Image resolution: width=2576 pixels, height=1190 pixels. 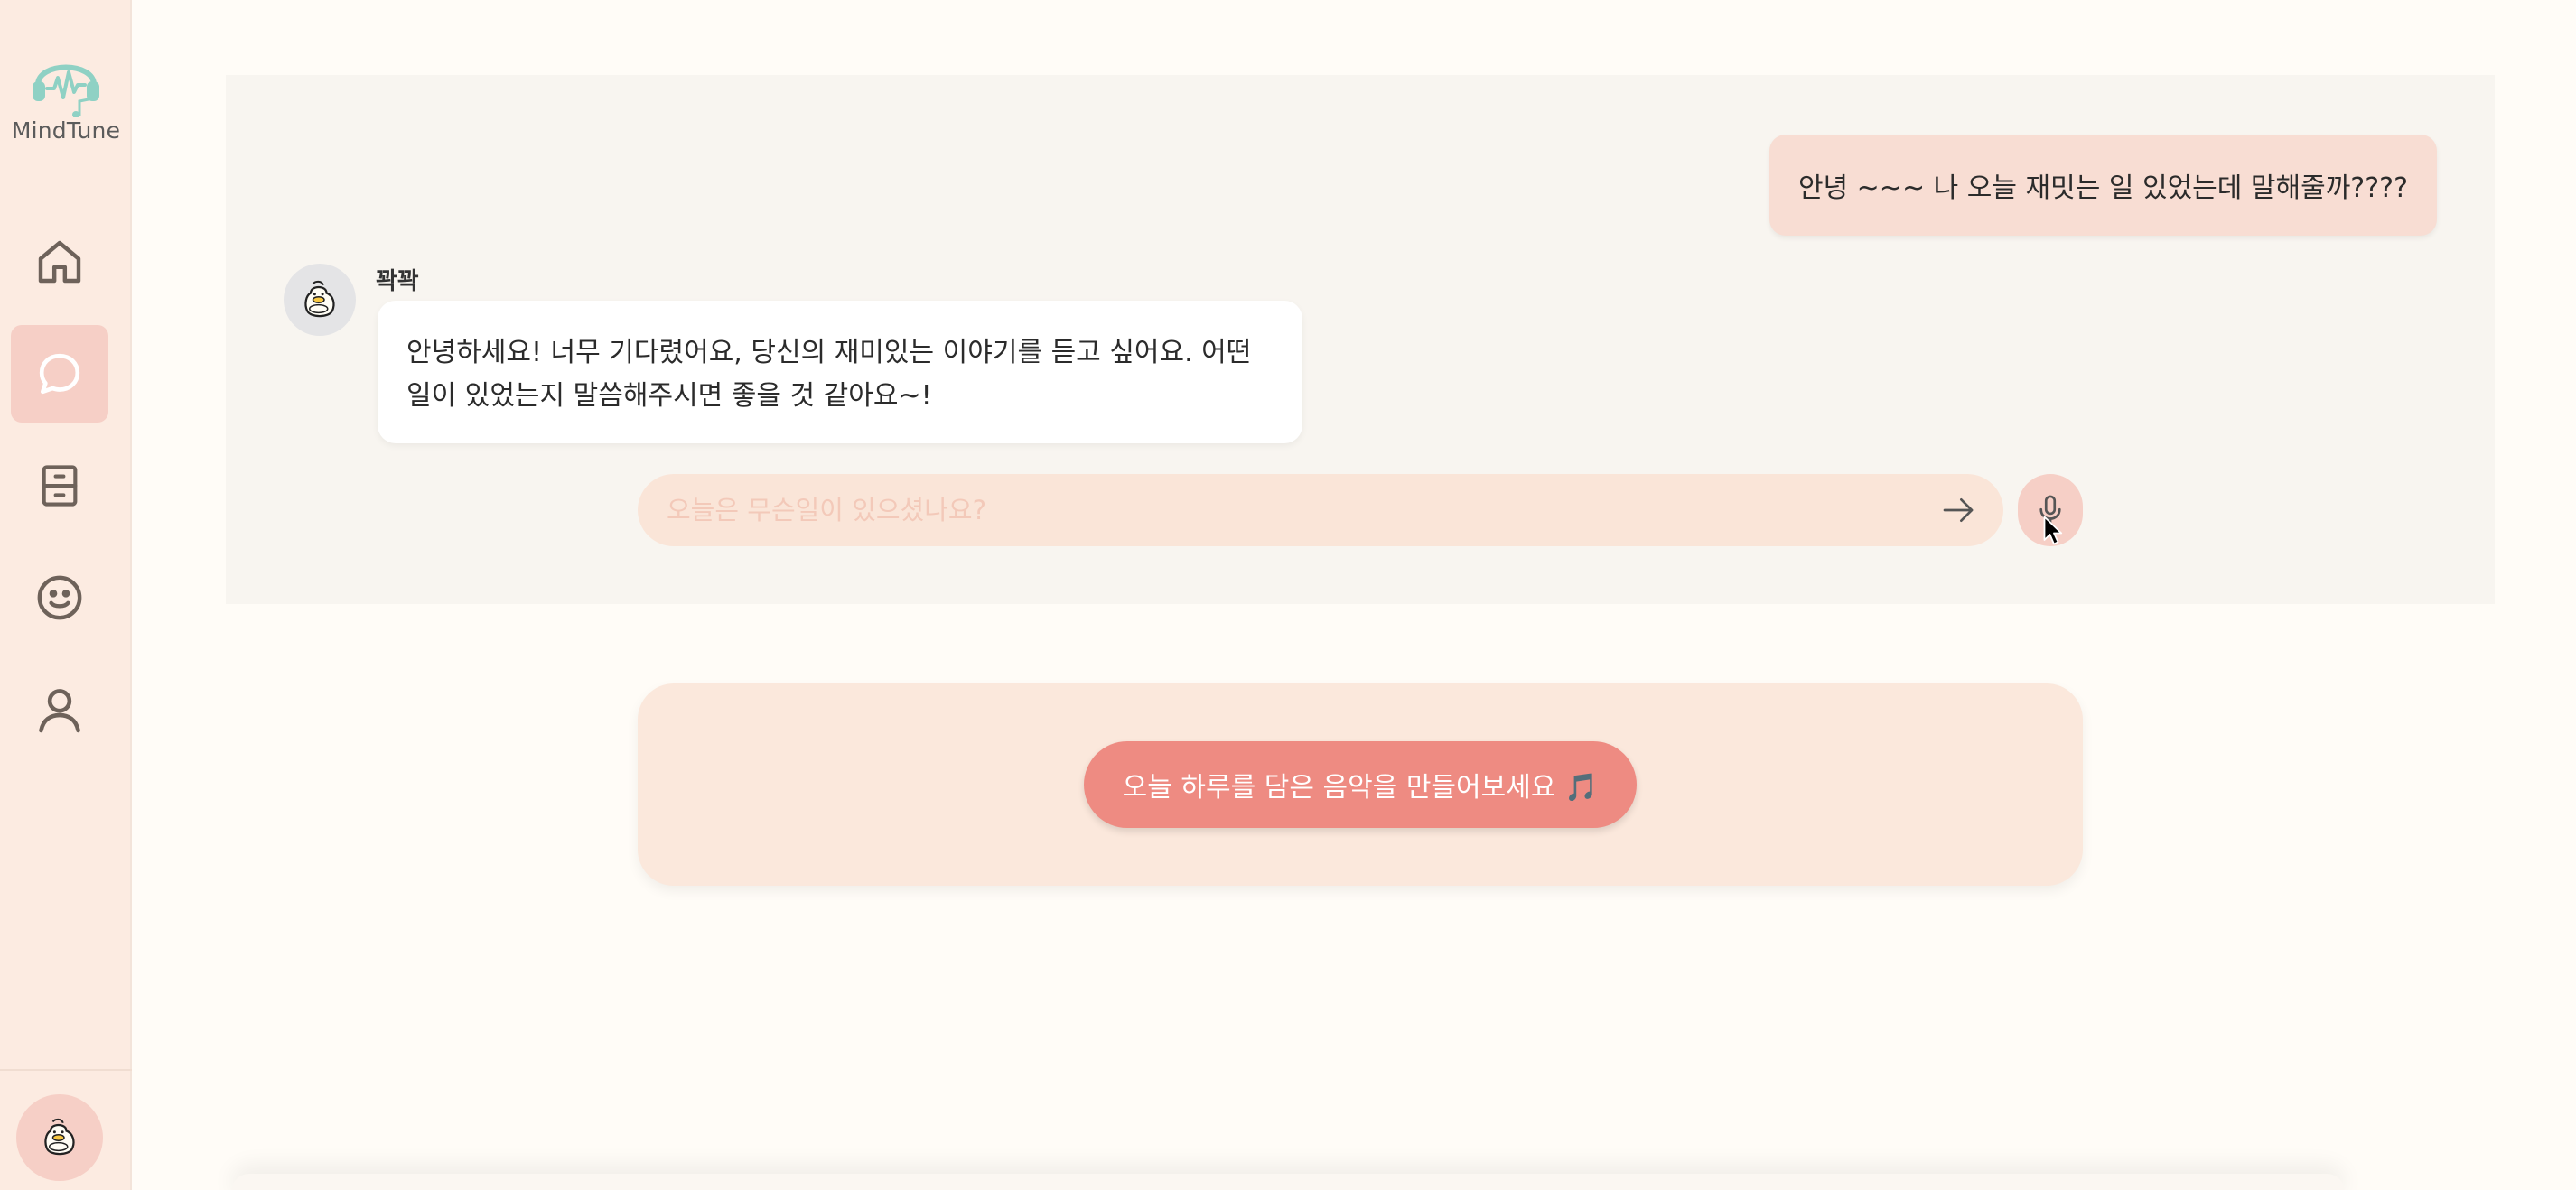 I want to click on bot-message-line: 일이 있었는지 말씀해주시면 좋을 것 같아요~!, so click(x=669, y=396).